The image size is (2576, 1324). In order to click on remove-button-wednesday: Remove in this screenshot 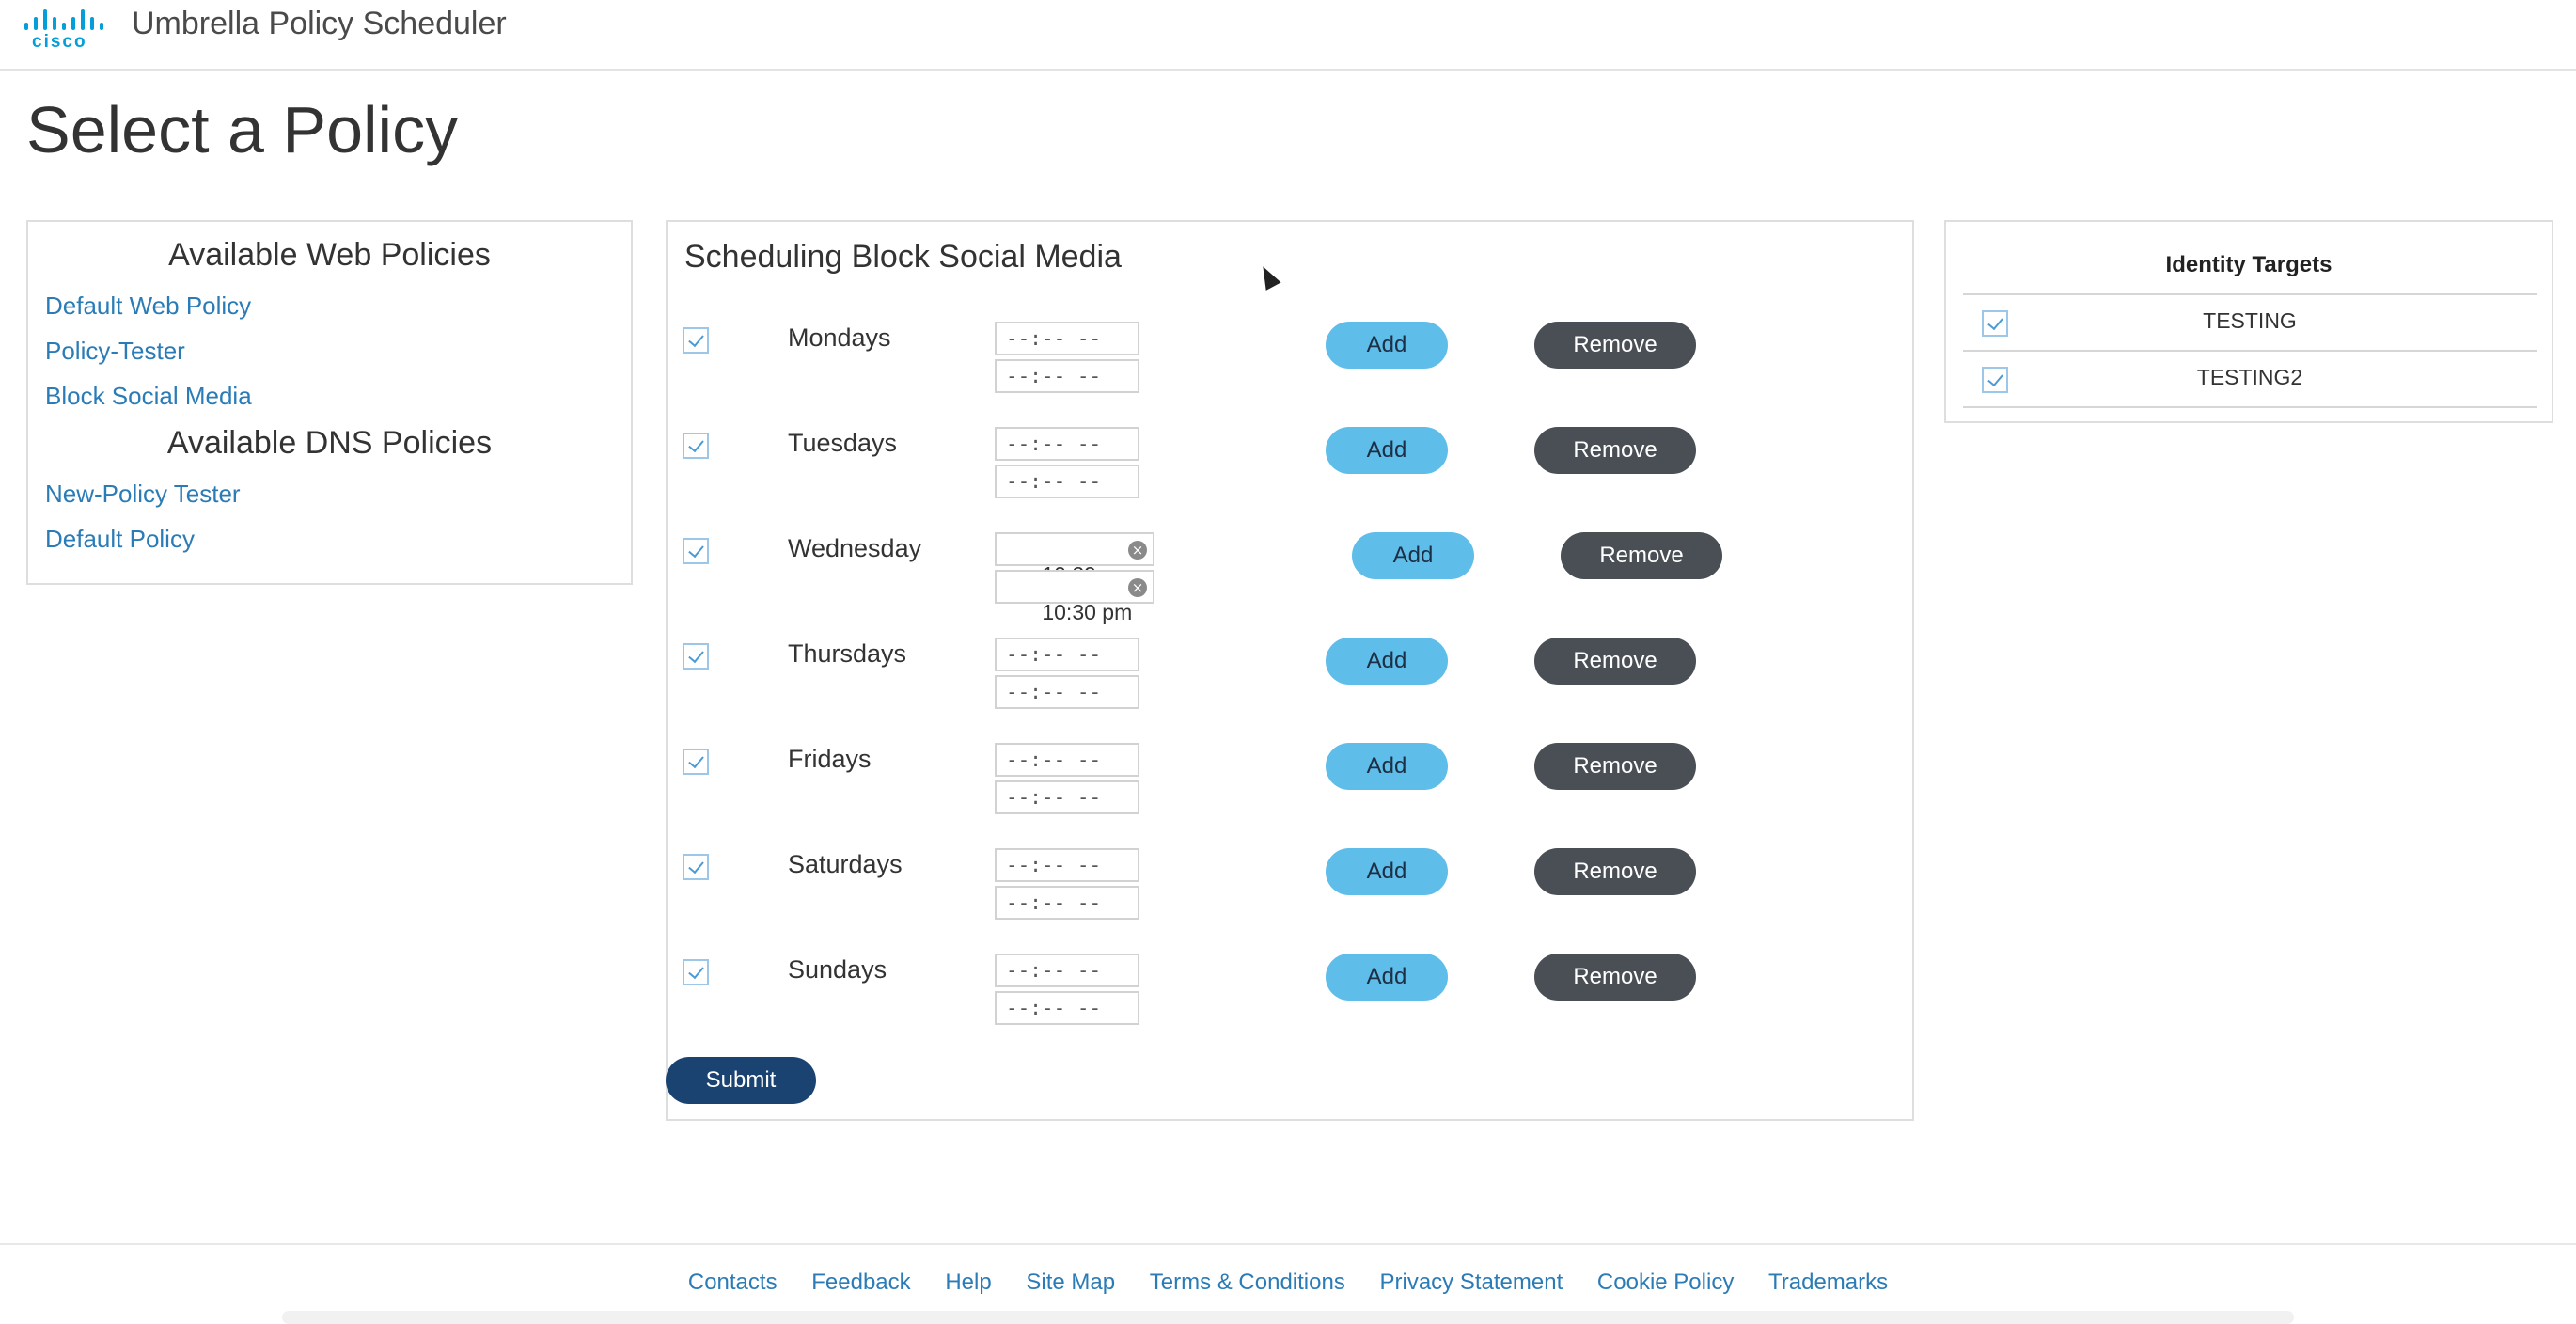, I will do `click(1641, 555)`.